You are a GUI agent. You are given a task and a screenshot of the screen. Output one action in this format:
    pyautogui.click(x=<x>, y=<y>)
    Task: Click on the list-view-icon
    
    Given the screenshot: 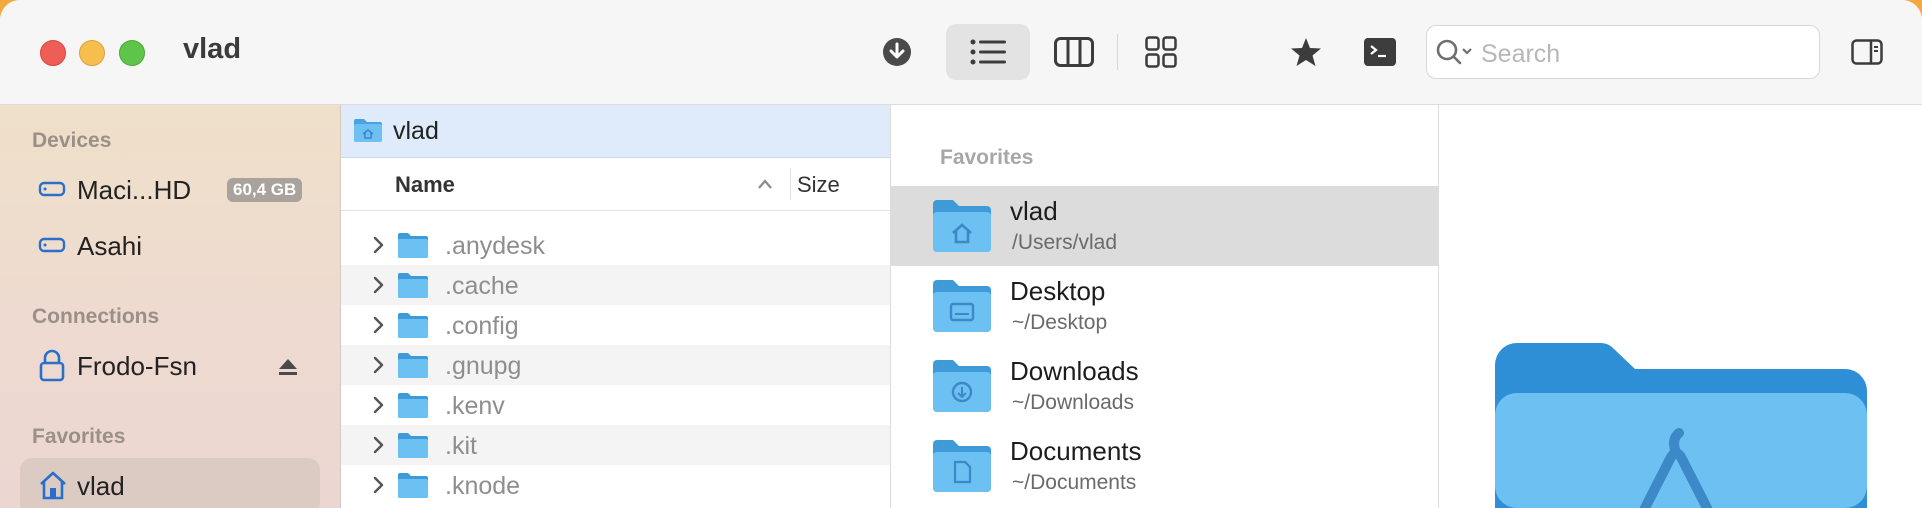 What is the action you would take?
    pyautogui.click(x=988, y=52)
    